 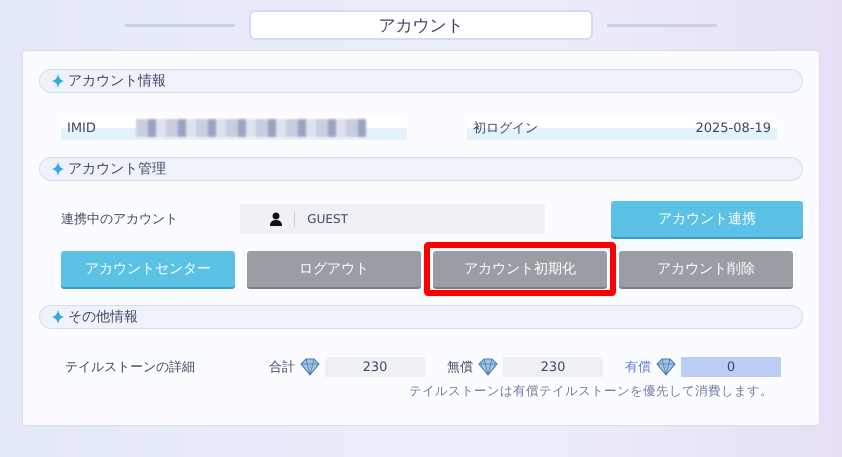 I want to click on linked-account-label: 連携中のアカウント, so click(x=120, y=219).